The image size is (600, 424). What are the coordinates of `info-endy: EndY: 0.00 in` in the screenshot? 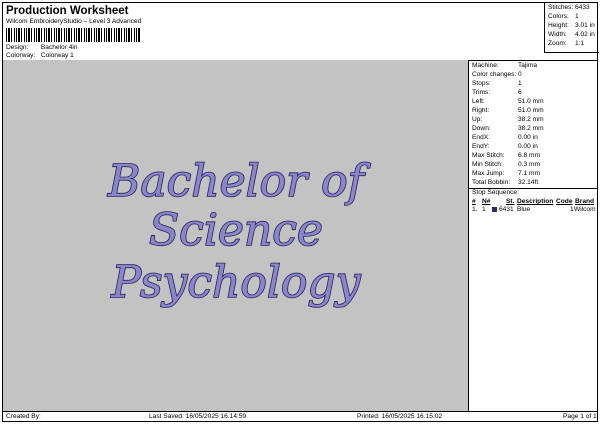 It's located at (505, 146).